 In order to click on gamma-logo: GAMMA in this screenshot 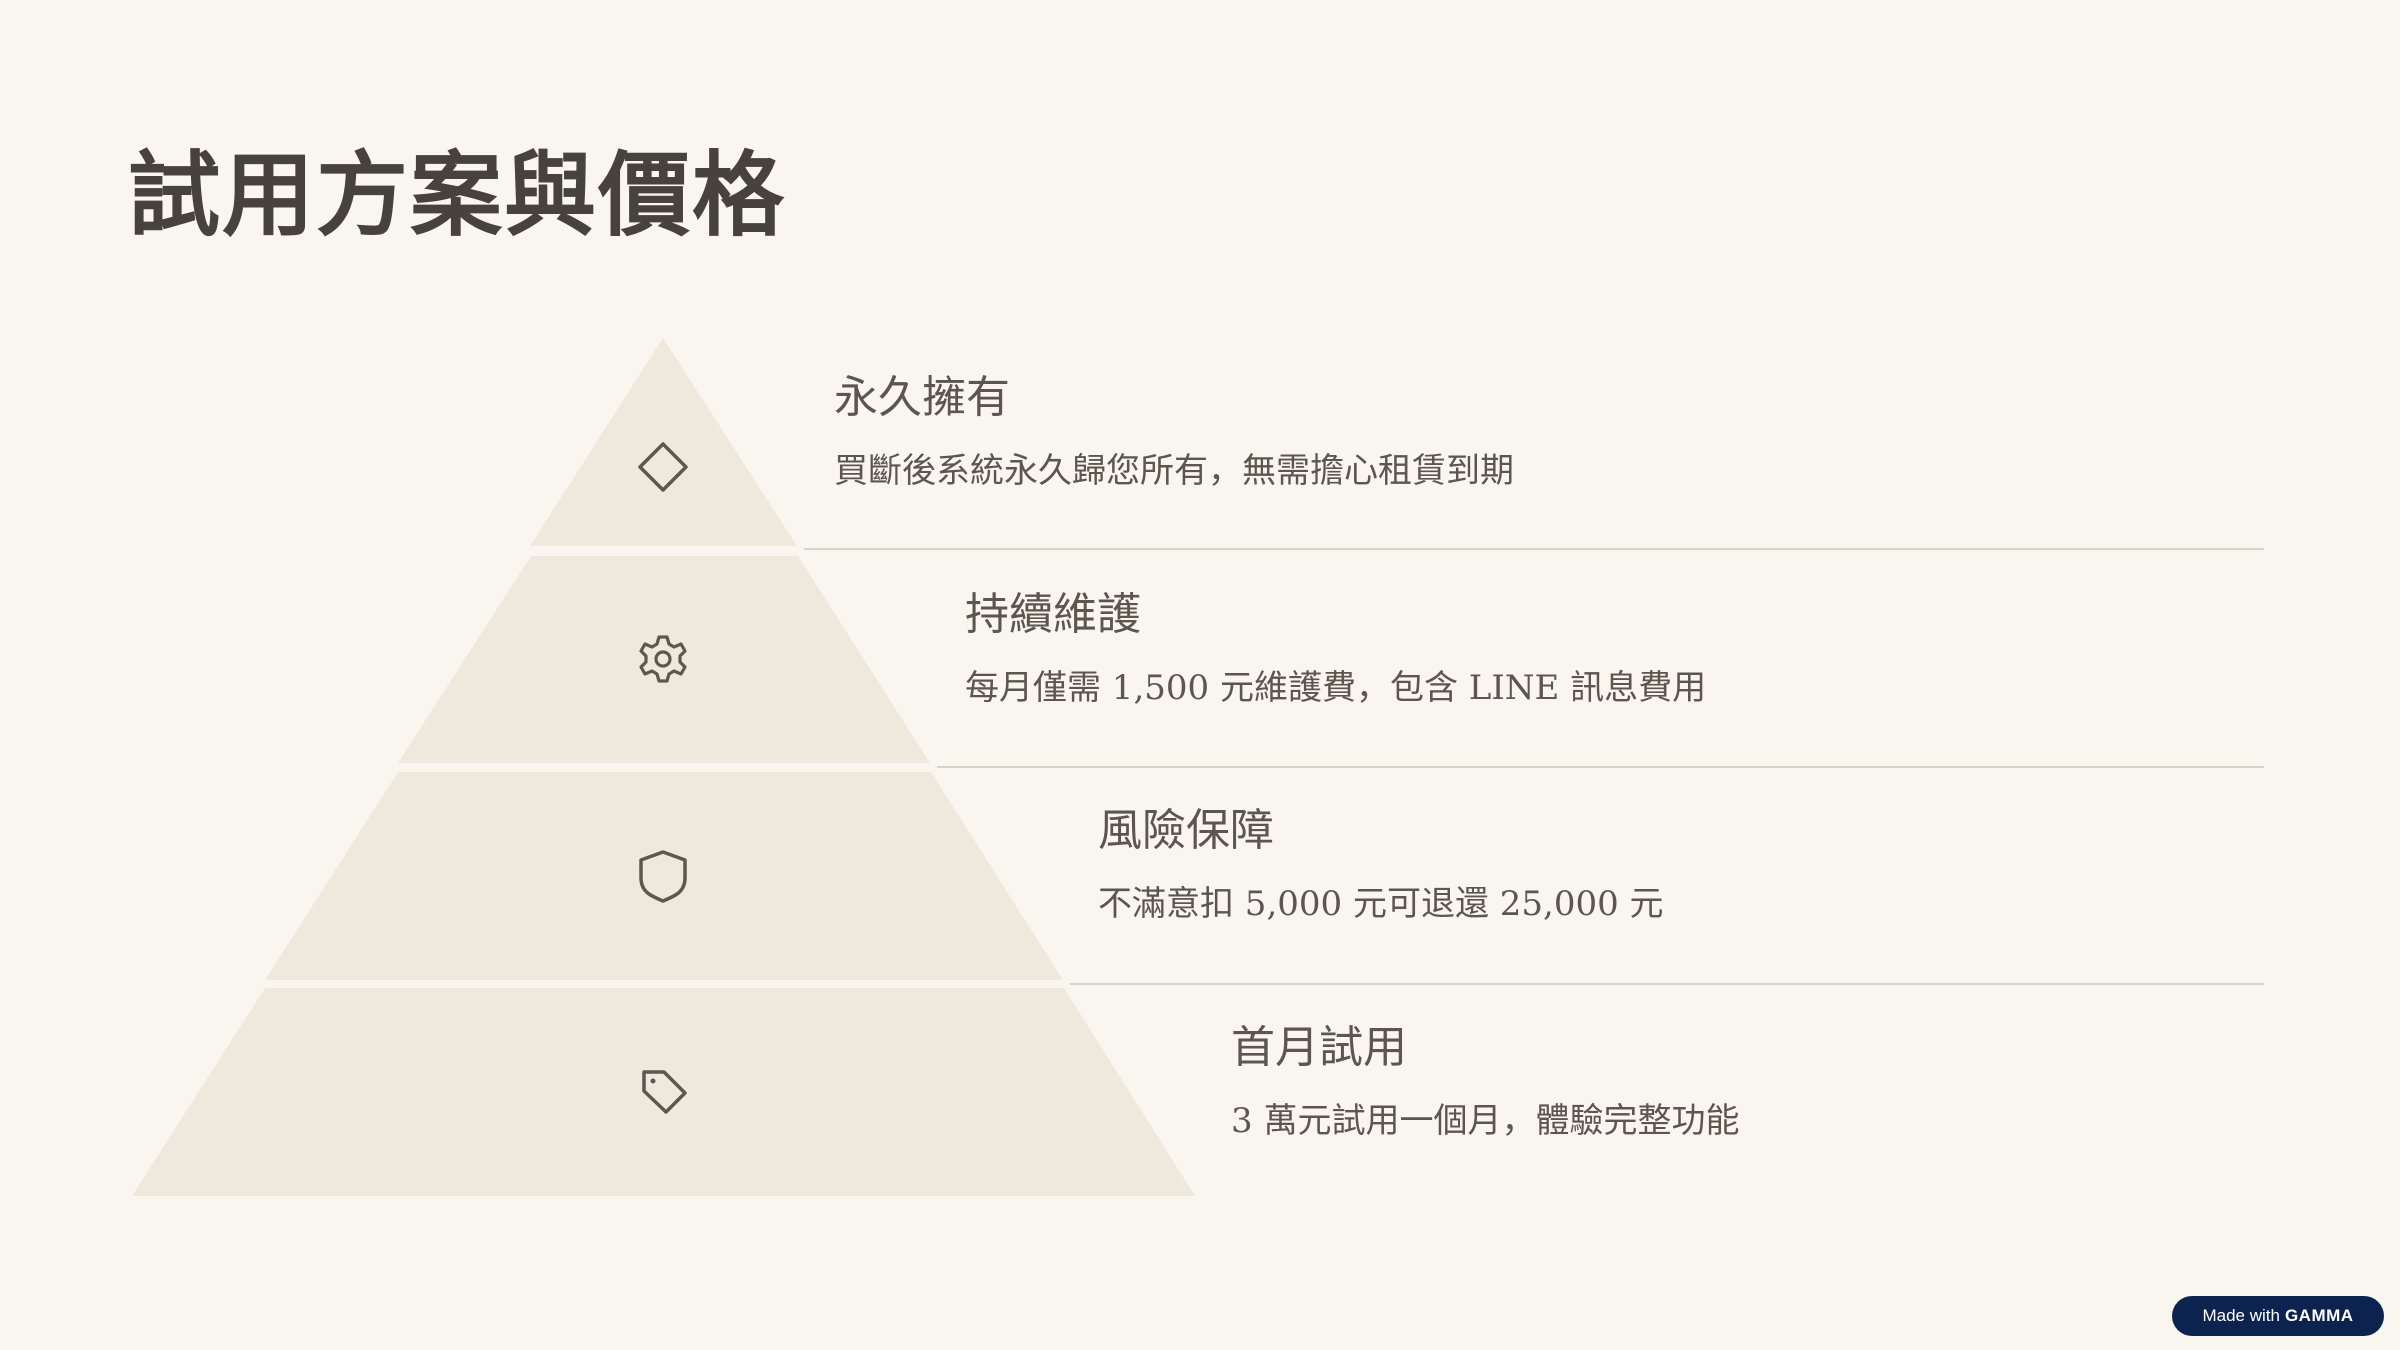, I will do `click(2319, 1315)`.